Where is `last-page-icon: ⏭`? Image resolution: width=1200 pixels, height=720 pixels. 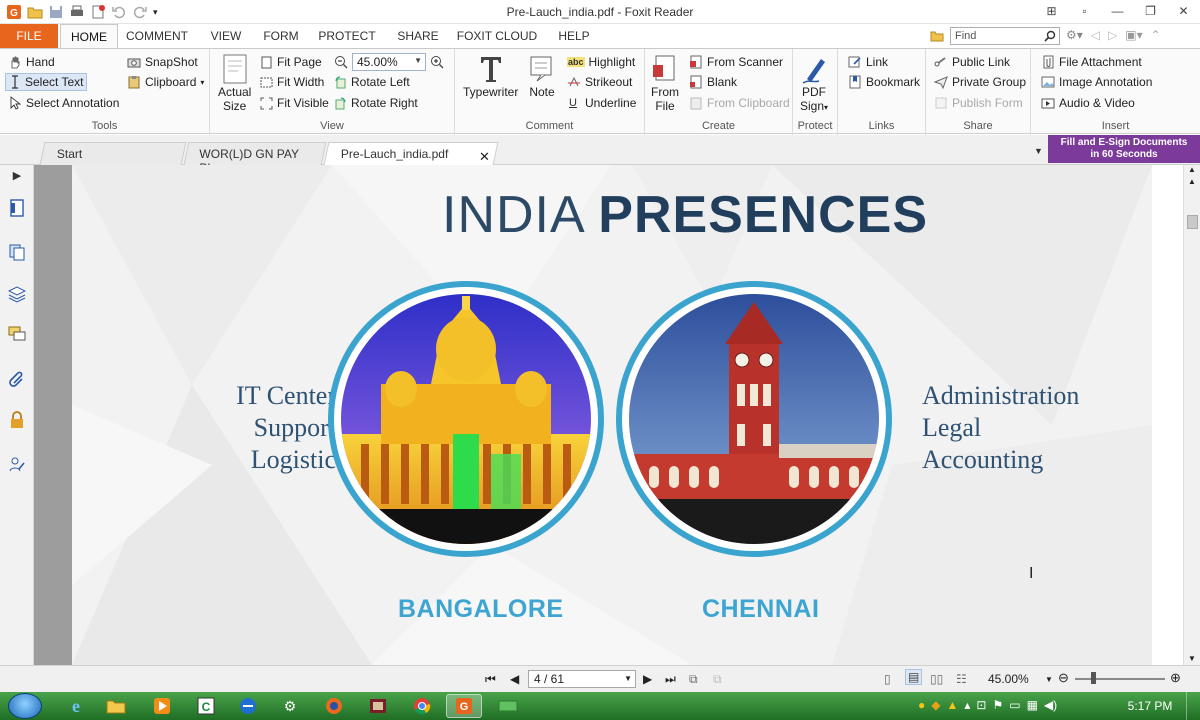 last-page-icon: ⏭ is located at coordinates (670, 679).